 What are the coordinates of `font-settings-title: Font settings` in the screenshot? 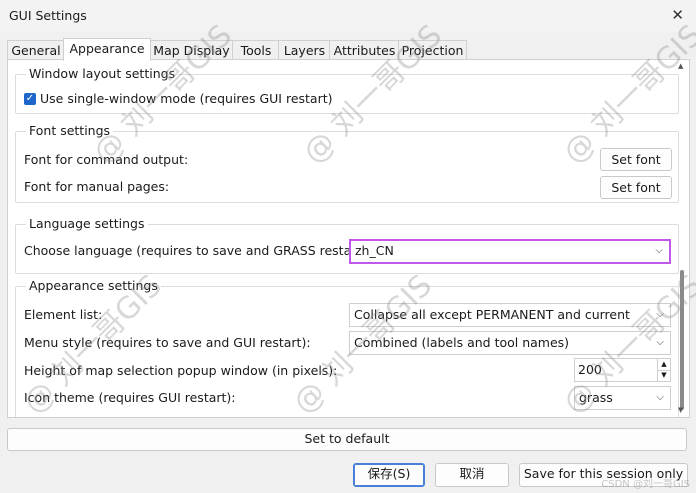 It's located at (70, 130).